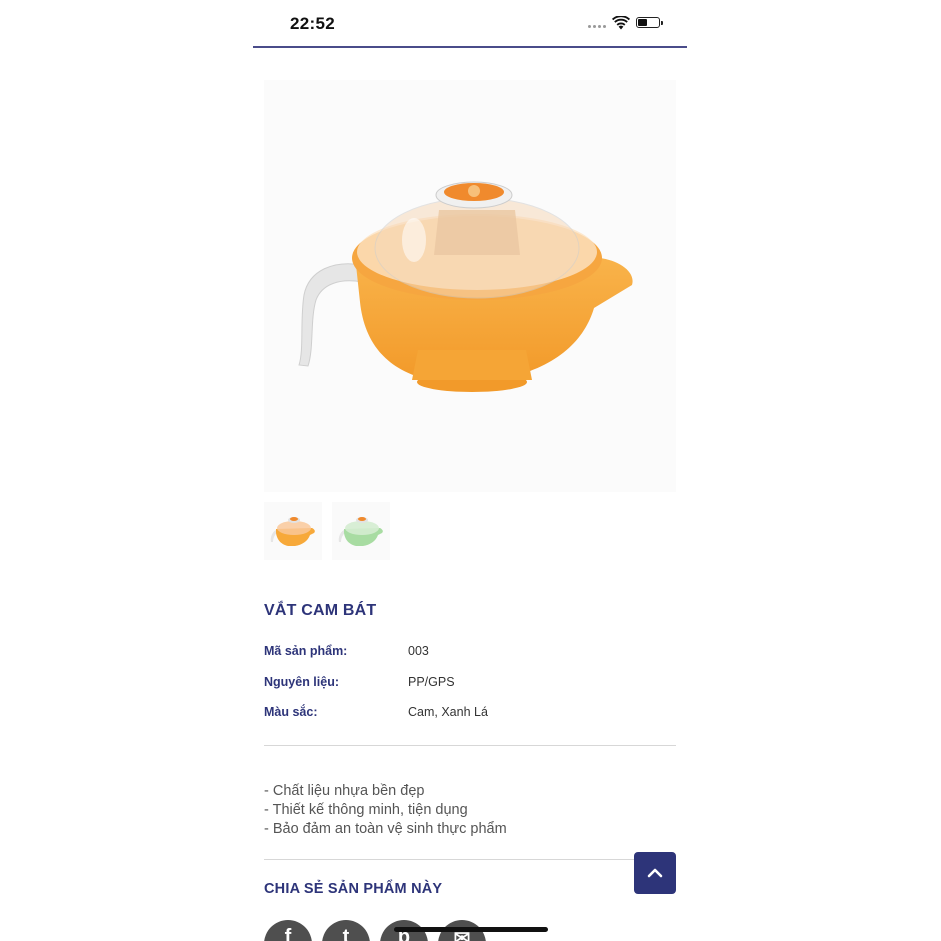 This screenshot has height=941, width=941. I want to click on orange-juicer-thumbnail, so click(292, 531).